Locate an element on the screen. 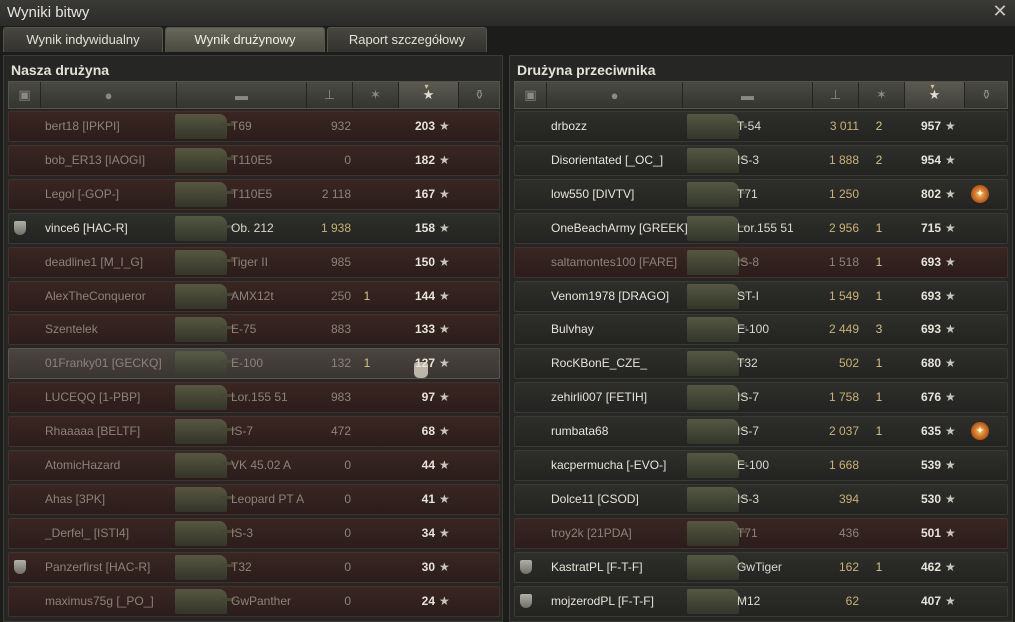 The image size is (1015, 622). xp-value: 44 is located at coordinates (428, 465).